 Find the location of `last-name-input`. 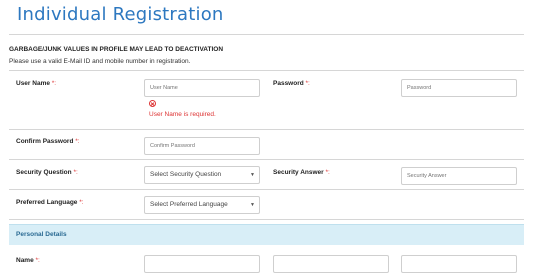

last-name-input is located at coordinates (459, 264).